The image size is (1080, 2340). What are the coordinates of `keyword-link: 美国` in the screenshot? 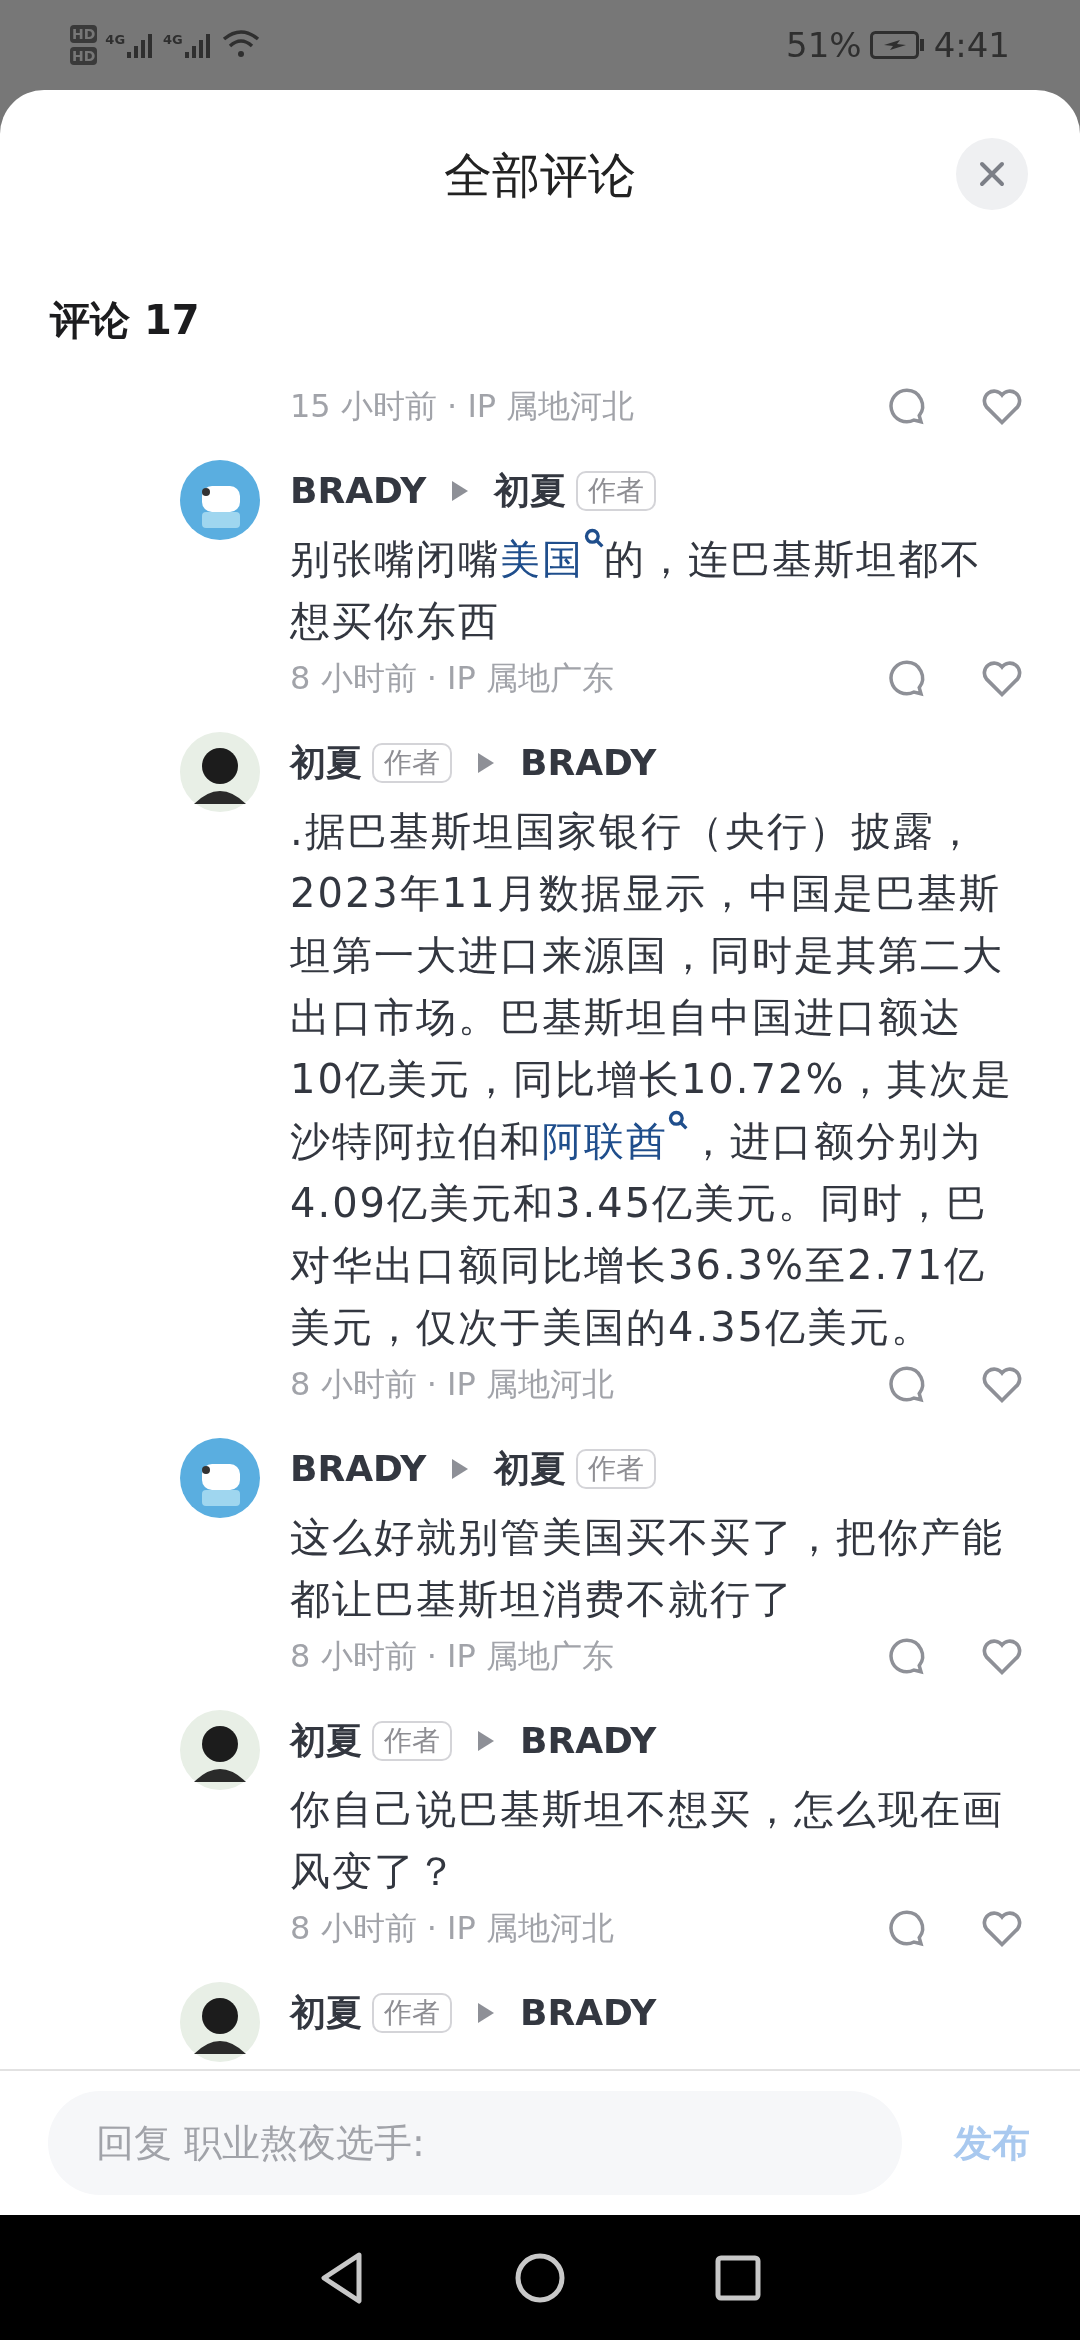 It's located at (552, 559).